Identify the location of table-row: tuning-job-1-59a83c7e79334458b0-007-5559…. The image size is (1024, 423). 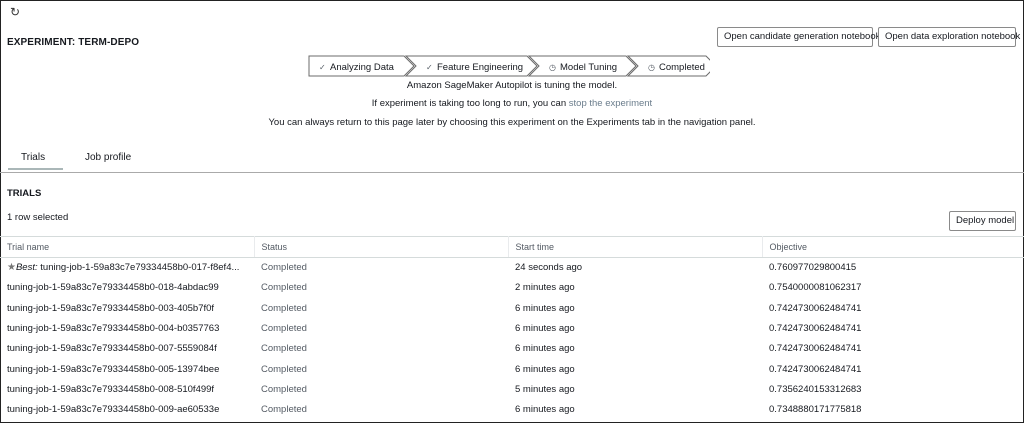
(512, 349).